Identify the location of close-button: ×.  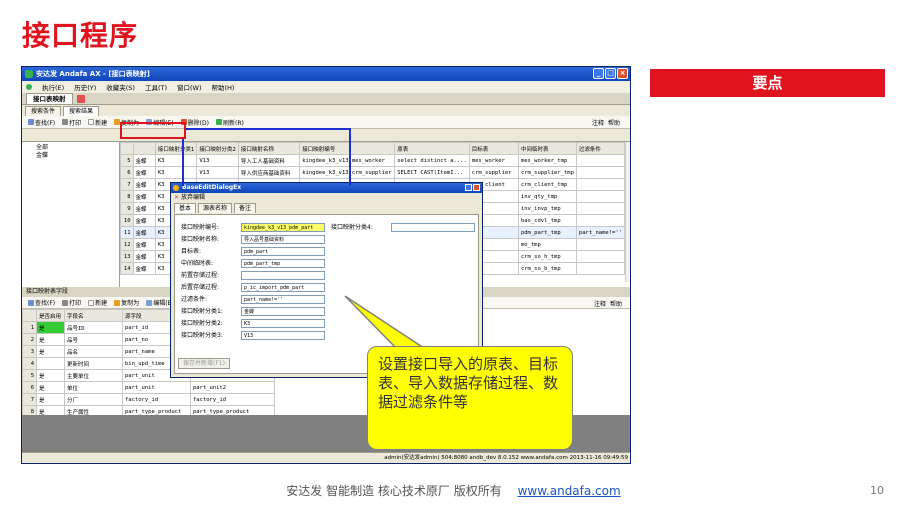
(622, 73).